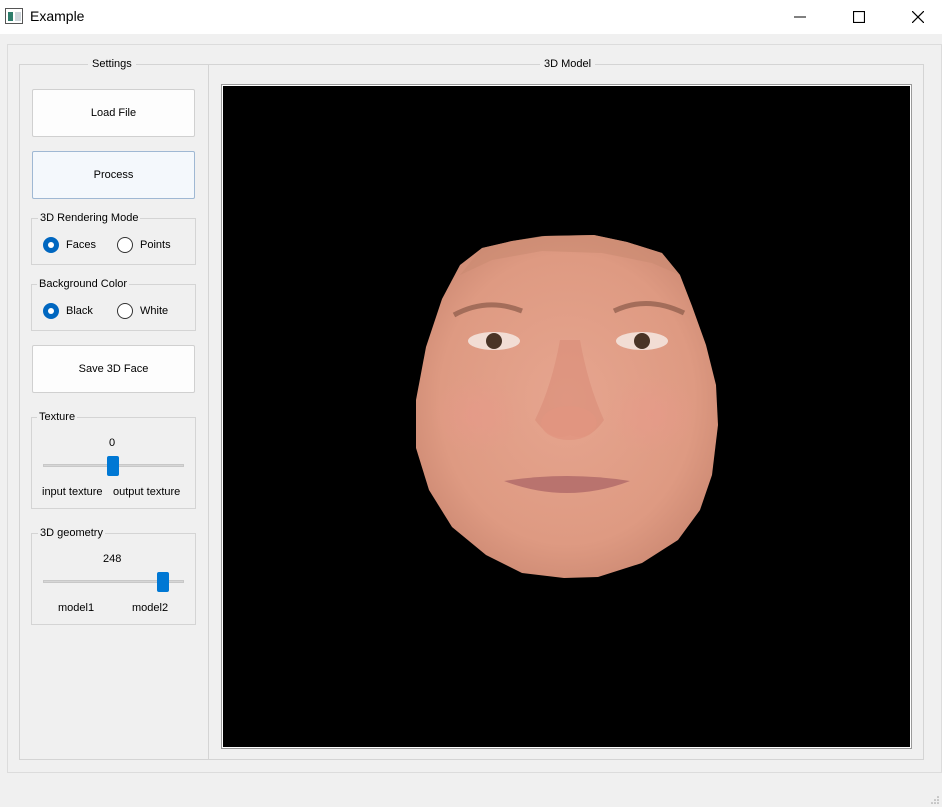 The image size is (942, 807). Describe the element at coordinates (113, 175) in the screenshot. I see `process-button: Process` at that location.